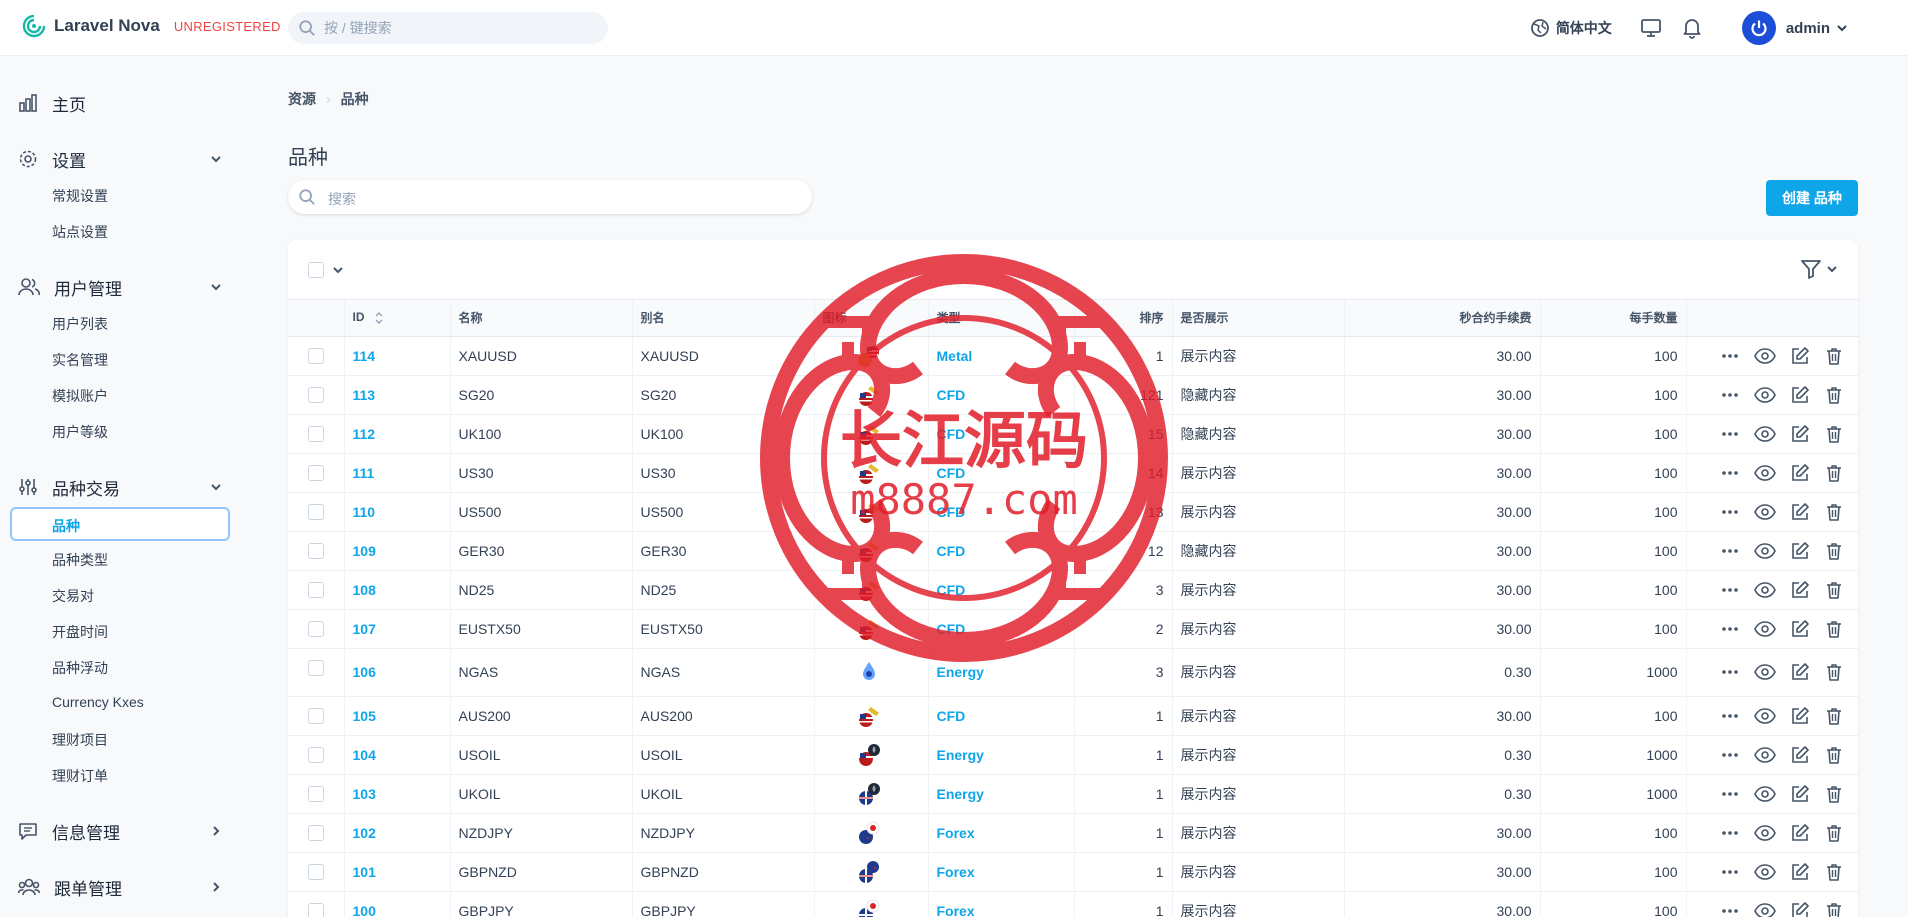  What do you see at coordinates (1073, 395) in the screenshot?
I see `table-row: 113 SG20 SG20 CFD 121 隐藏内容 30.00 100` at bounding box center [1073, 395].